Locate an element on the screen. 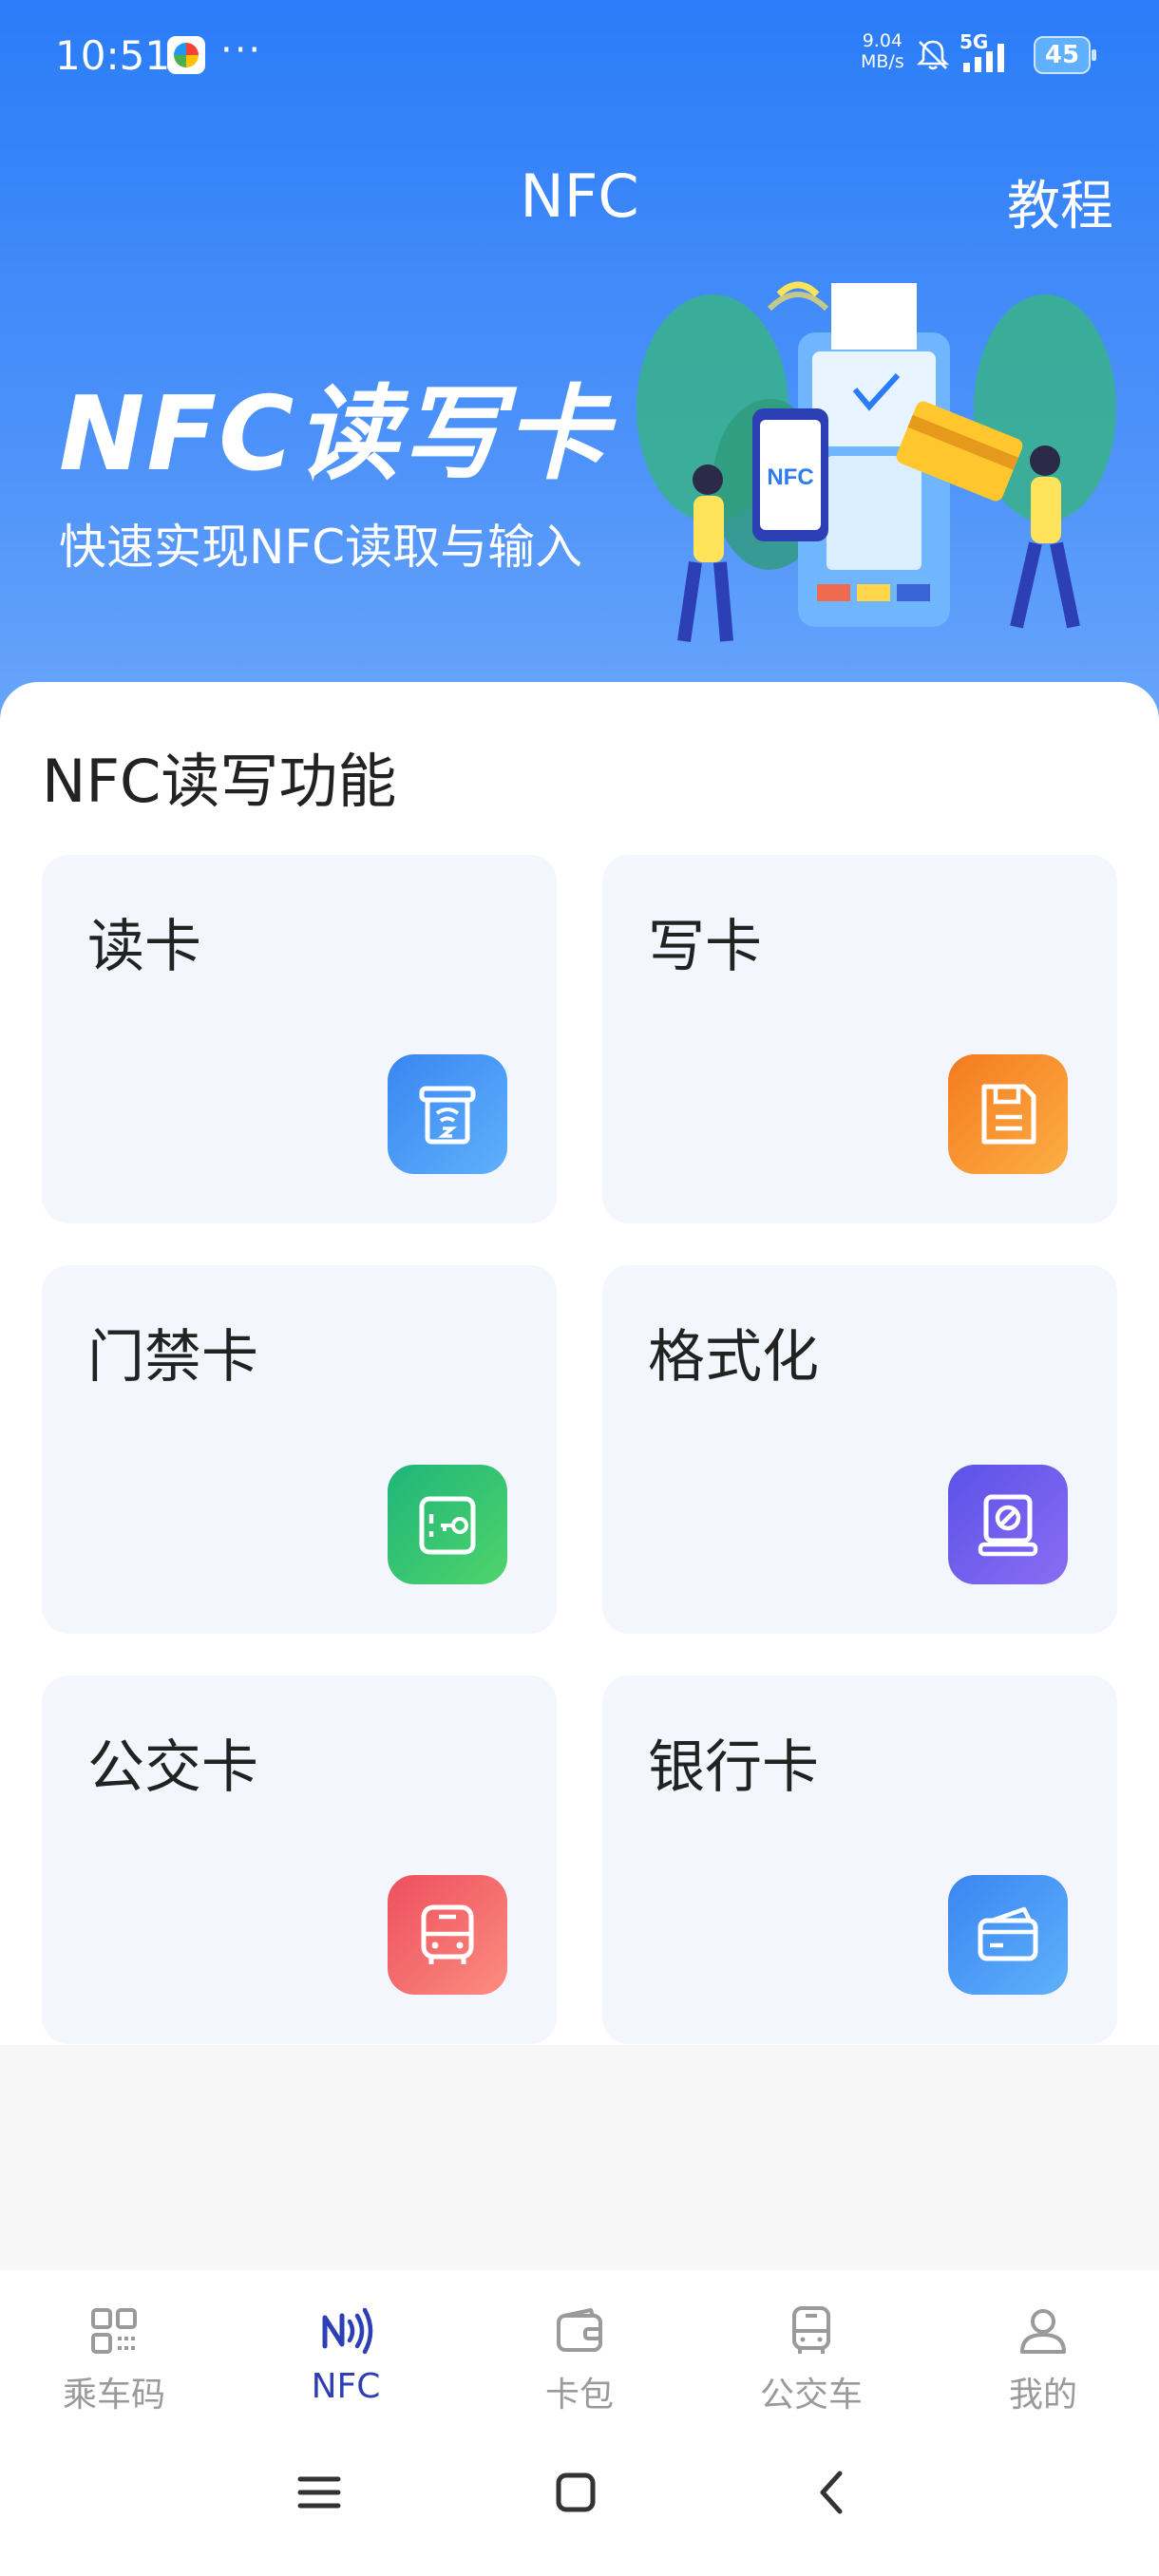 This screenshot has height=2576, width=1159. nfc-payment-illustration: NFC is located at coordinates (876, 462).